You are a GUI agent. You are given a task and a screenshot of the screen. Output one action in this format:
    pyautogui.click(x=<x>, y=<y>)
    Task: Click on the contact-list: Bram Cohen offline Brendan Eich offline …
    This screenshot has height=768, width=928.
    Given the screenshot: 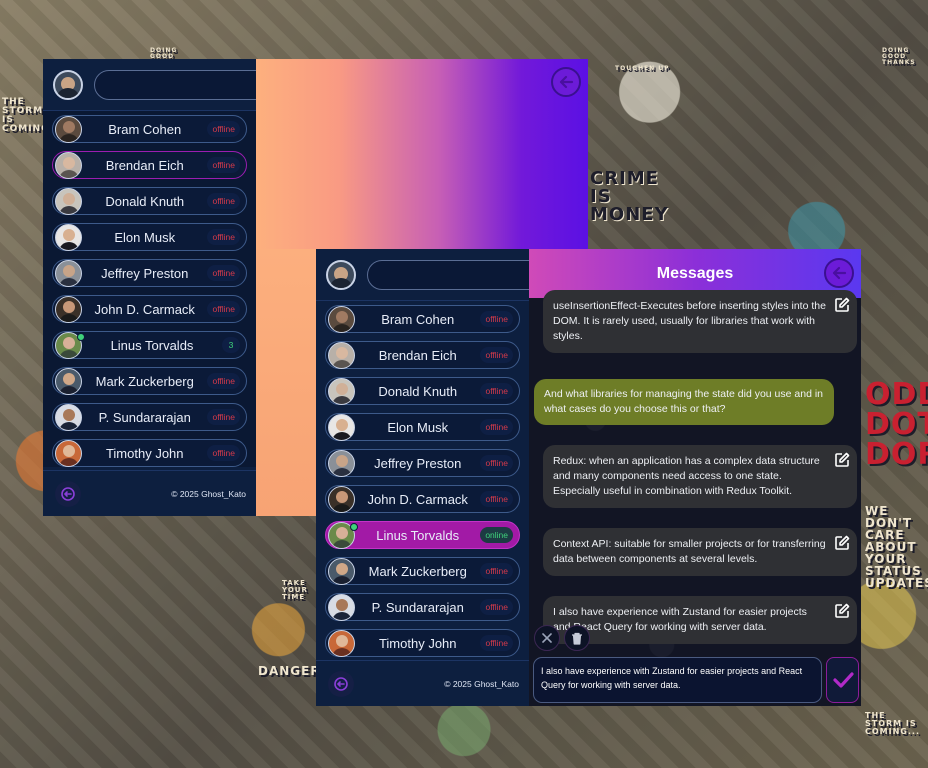 What is the action you would take?
    pyautogui.click(x=422, y=479)
    